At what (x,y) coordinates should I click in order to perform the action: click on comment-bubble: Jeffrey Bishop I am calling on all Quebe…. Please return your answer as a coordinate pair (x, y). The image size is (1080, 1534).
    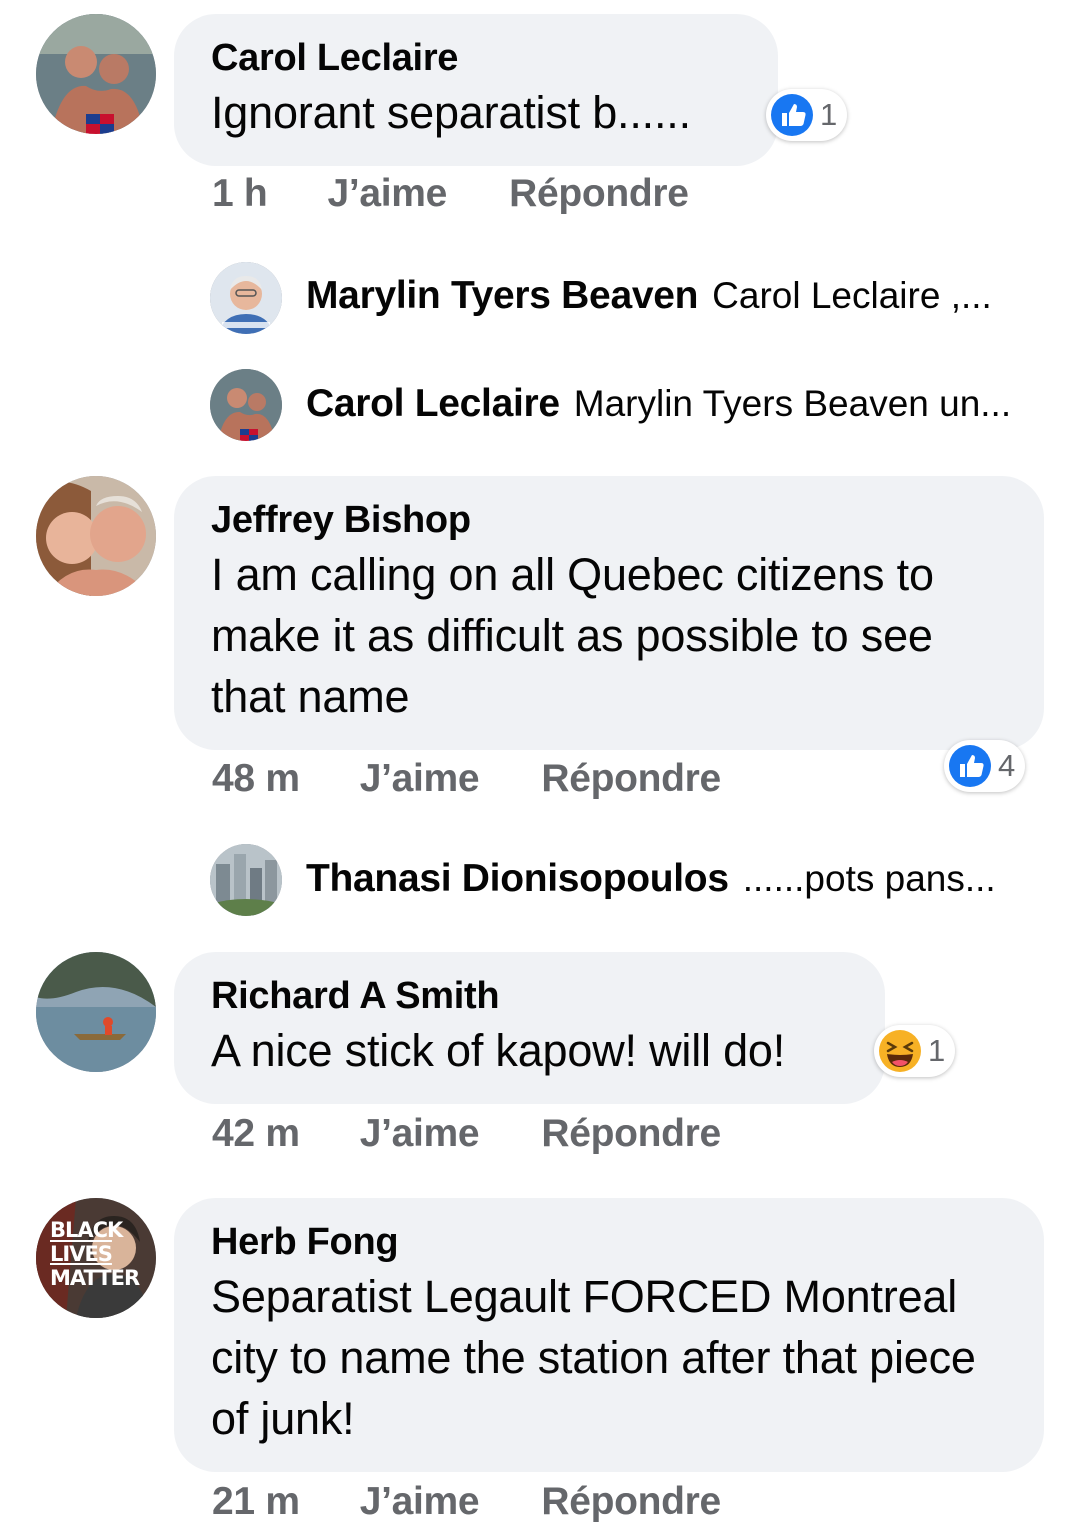
    Looking at the image, I should click on (609, 613).